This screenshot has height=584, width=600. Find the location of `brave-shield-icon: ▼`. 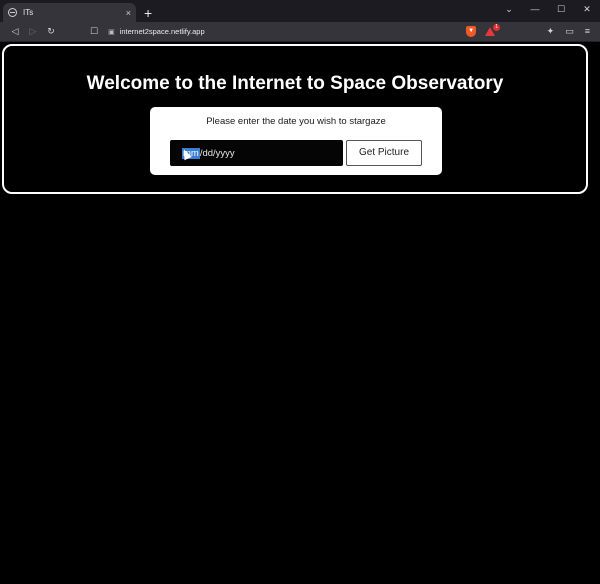

brave-shield-icon: ▼ is located at coordinates (471, 31).